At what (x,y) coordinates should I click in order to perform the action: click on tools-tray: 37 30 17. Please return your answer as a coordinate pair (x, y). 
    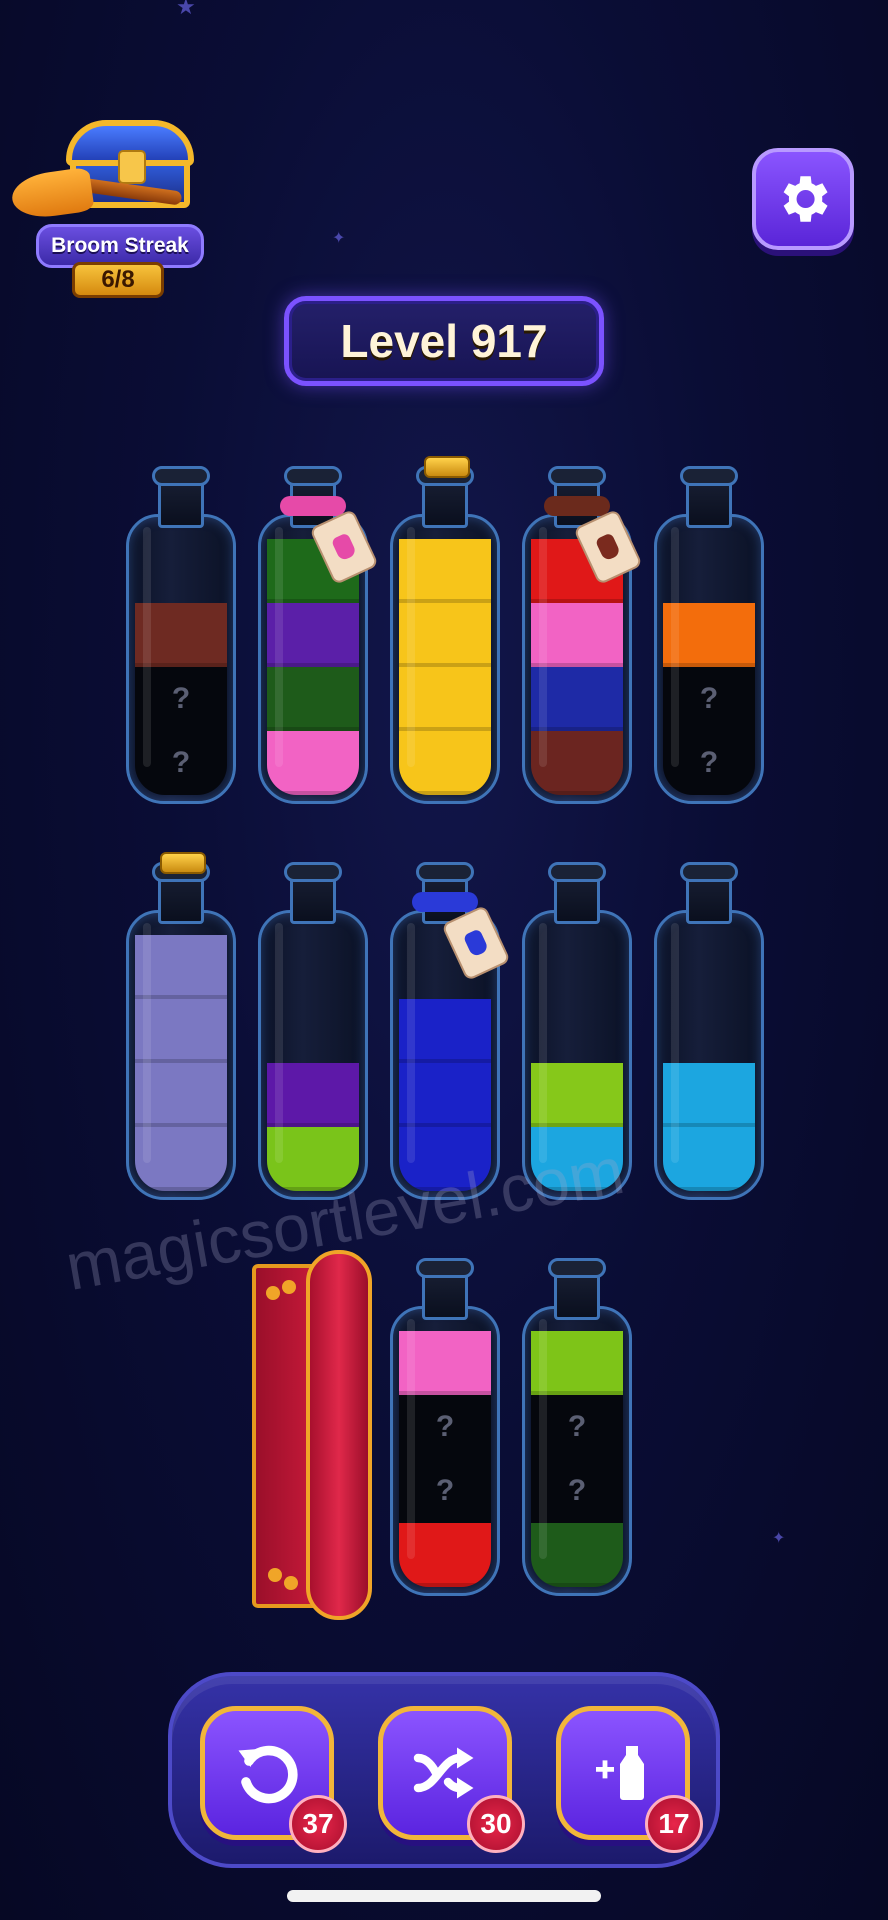
    Looking at the image, I should click on (444, 1770).